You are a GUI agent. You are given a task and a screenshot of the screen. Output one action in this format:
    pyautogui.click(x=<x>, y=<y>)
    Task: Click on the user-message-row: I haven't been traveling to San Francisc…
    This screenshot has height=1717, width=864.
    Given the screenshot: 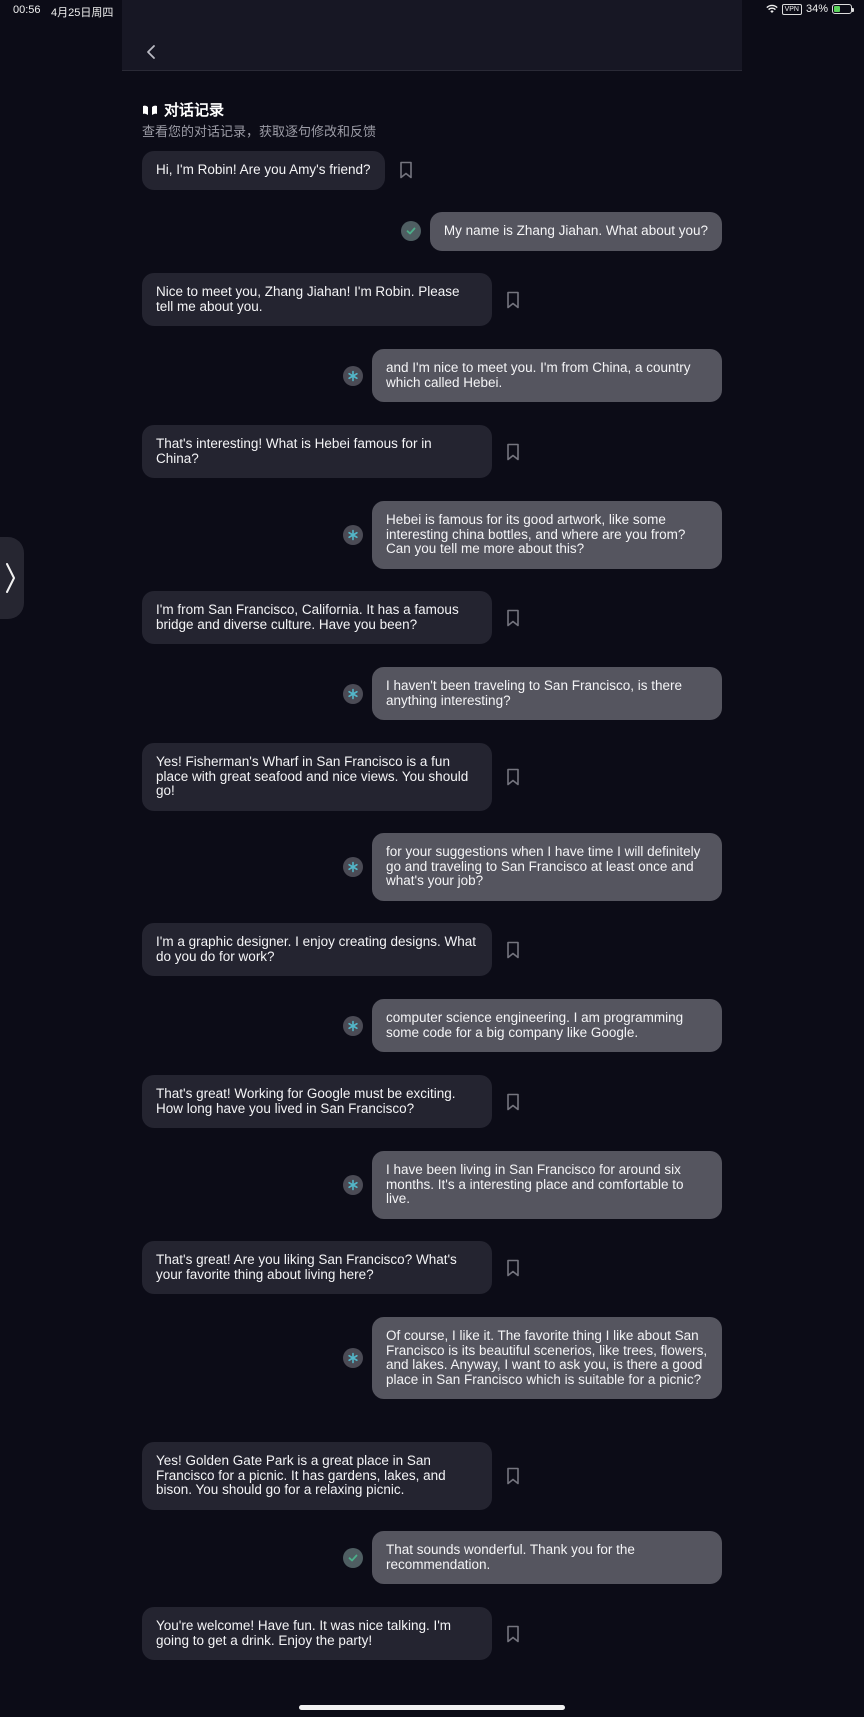 What is the action you would take?
    pyautogui.click(x=432, y=693)
    